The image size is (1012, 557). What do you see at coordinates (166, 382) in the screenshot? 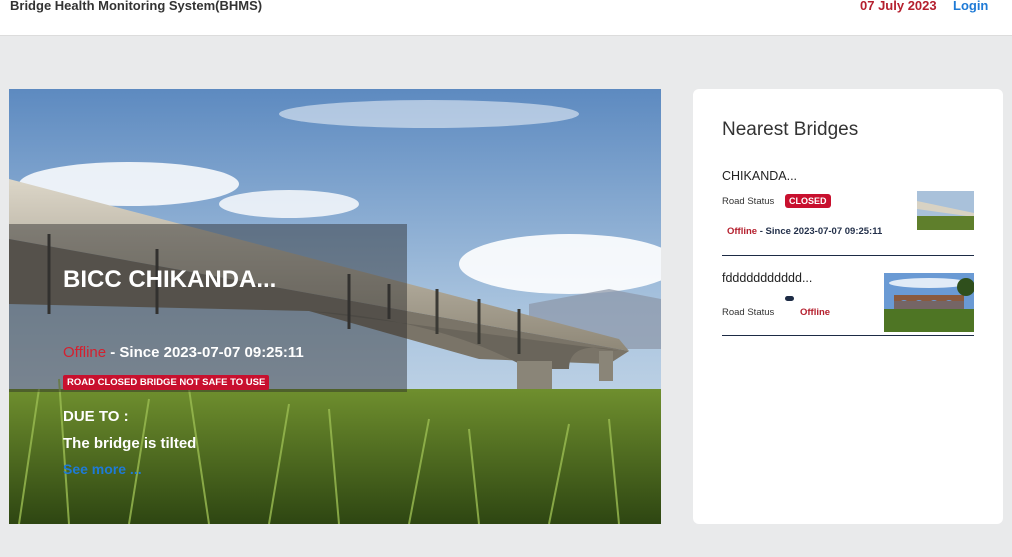
I see `closed-warning-badge: ROAD CLOSED BRIDGE NOT SAFE TO USE` at bounding box center [166, 382].